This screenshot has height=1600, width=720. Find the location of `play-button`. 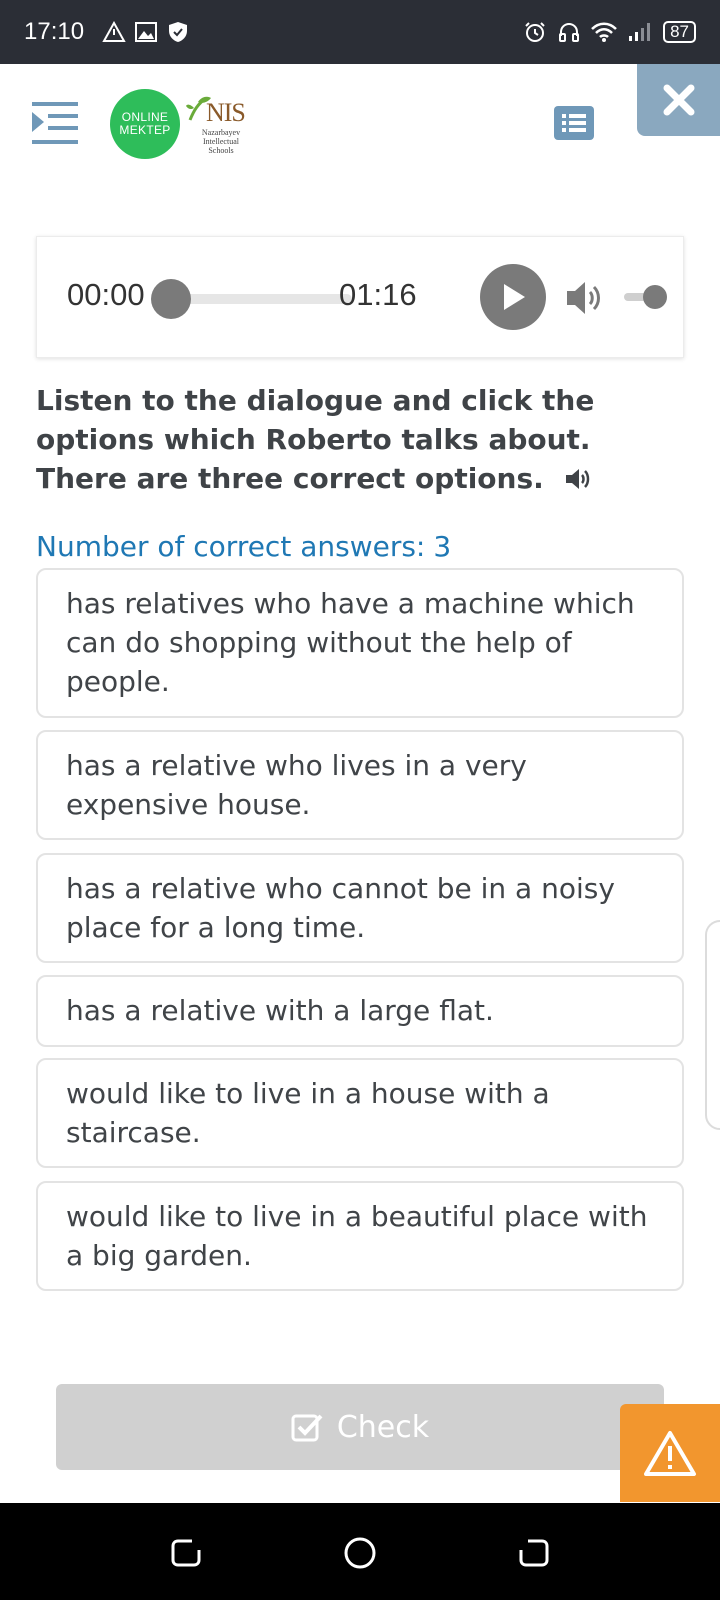

play-button is located at coordinates (513, 297).